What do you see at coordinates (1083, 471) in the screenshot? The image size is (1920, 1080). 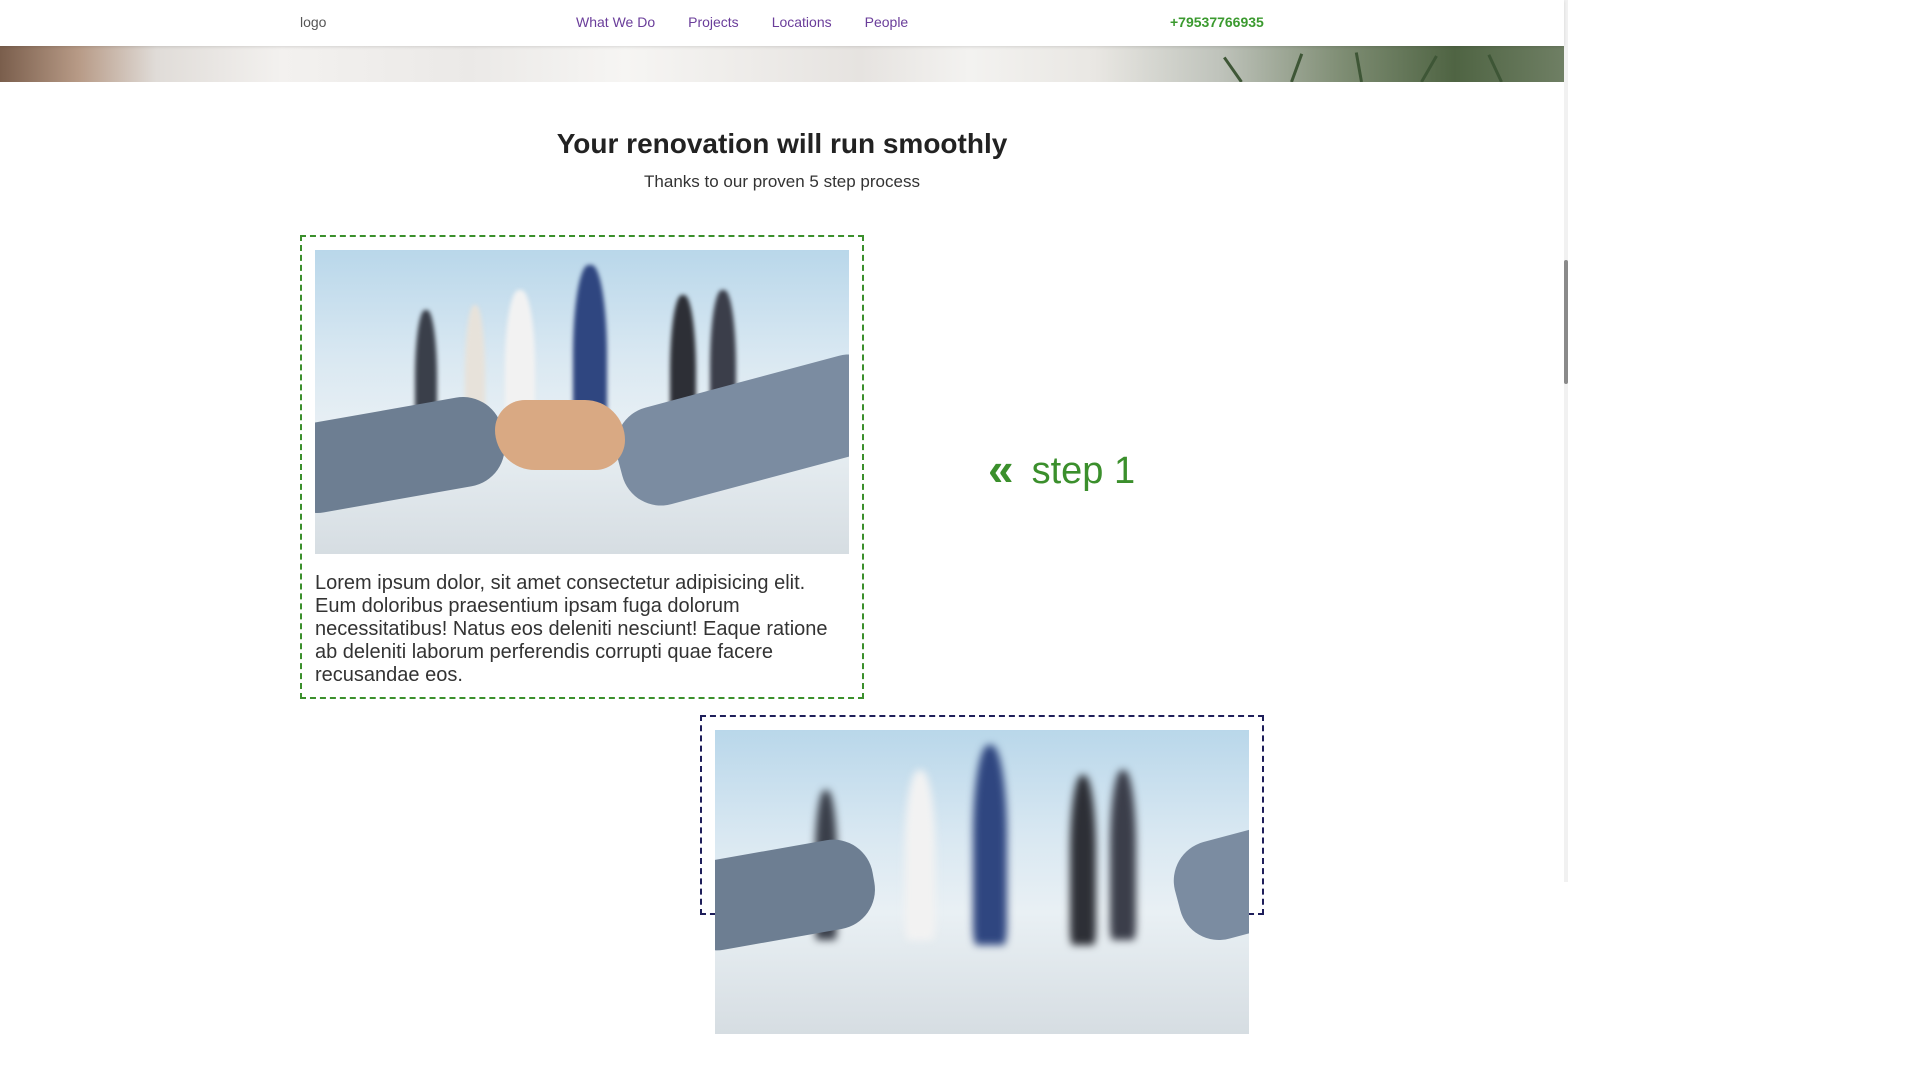 I see `step-label: step 1` at bounding box center [1083, 471].